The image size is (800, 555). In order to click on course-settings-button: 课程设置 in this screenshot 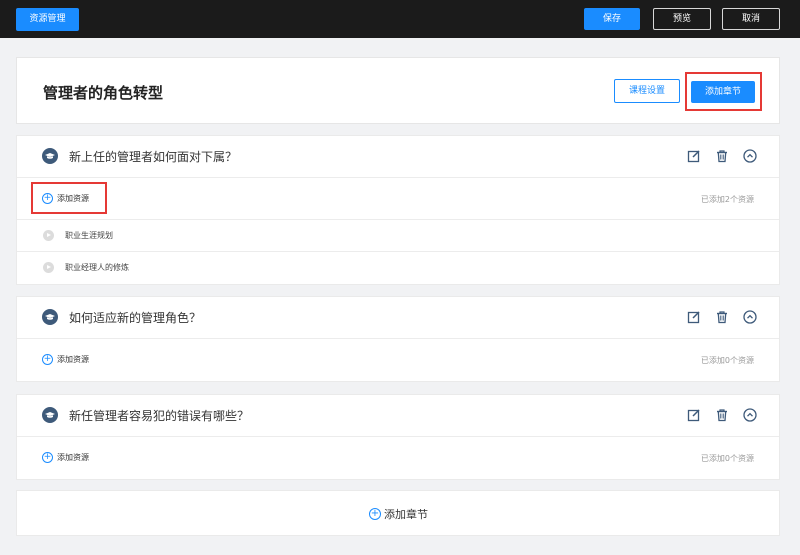, I will do `click(647, 91)`.